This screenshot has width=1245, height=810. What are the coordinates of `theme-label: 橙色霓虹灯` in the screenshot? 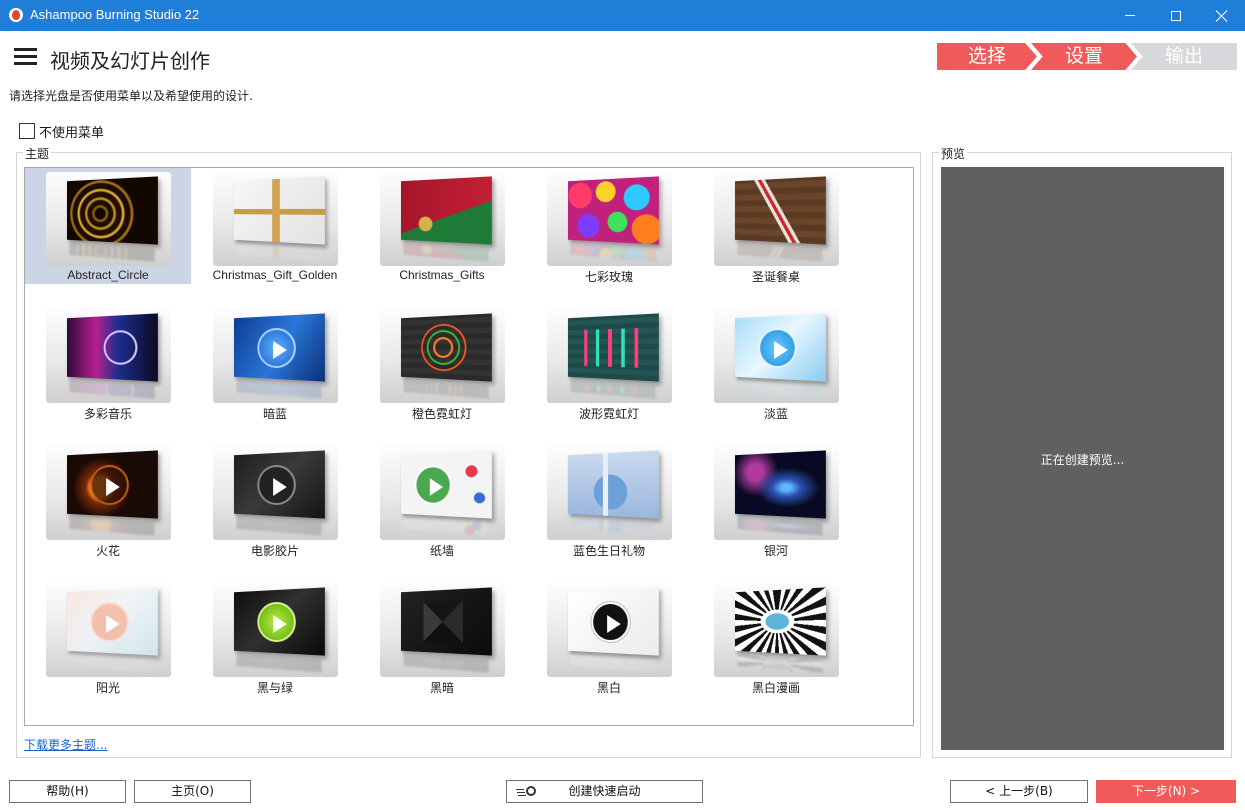 It's located at (441, 414).